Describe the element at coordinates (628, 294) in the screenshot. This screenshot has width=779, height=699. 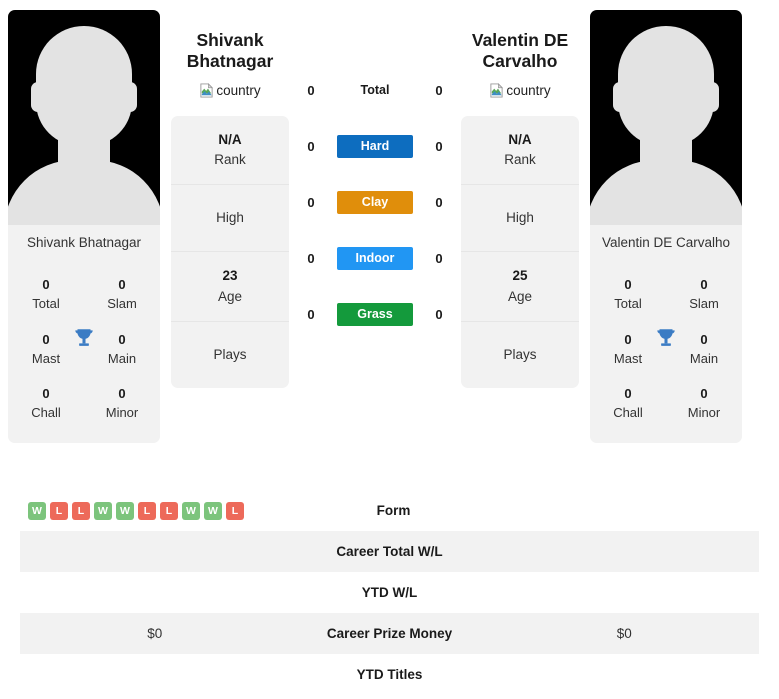
I see `right-titles-total: 0 Total` at that location.